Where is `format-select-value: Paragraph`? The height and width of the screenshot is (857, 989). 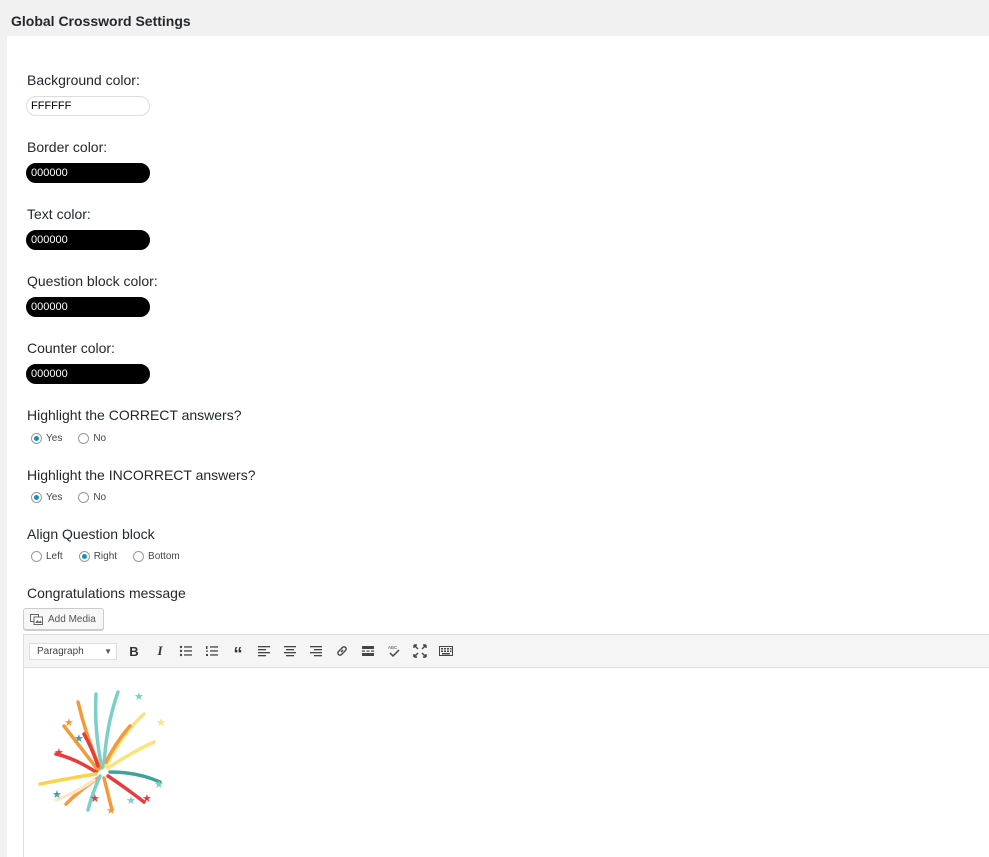
format-select-value: Paragraph is located at coordinates (60, 651).